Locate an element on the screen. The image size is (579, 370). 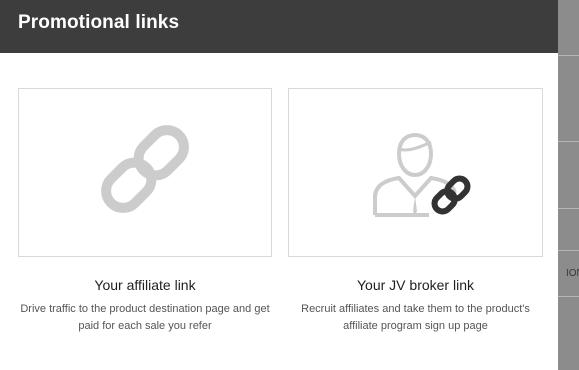
affiliate-link-title: Your affiliate link is located at coordinates (145, 285).